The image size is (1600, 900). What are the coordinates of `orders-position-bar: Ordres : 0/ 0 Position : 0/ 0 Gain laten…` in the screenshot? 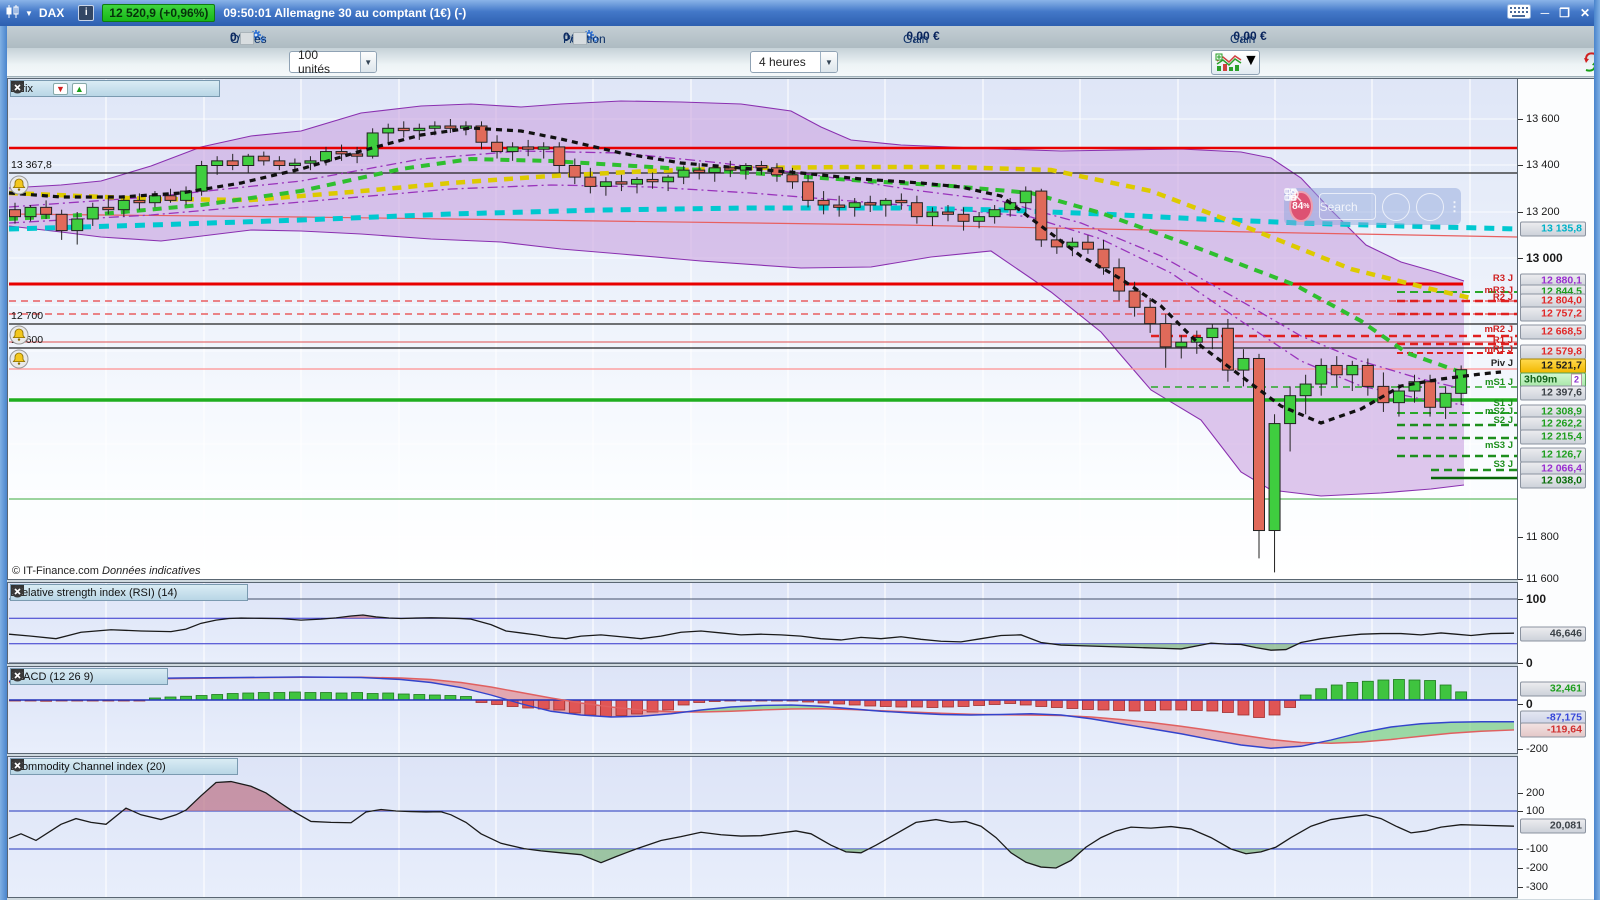 It's located at (800, 43).